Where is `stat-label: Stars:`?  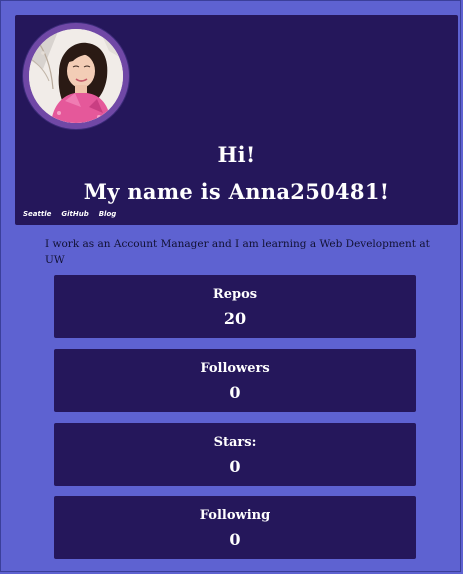
stat-label: Stars: is located at coordinates (235, 442).